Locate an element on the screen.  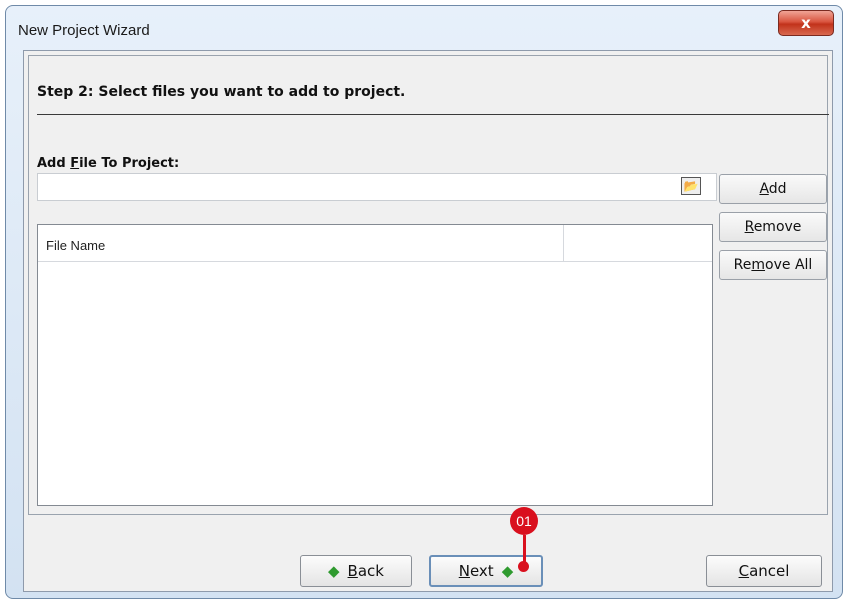
callout-badge: 01 is located at coordinates (524, 521).